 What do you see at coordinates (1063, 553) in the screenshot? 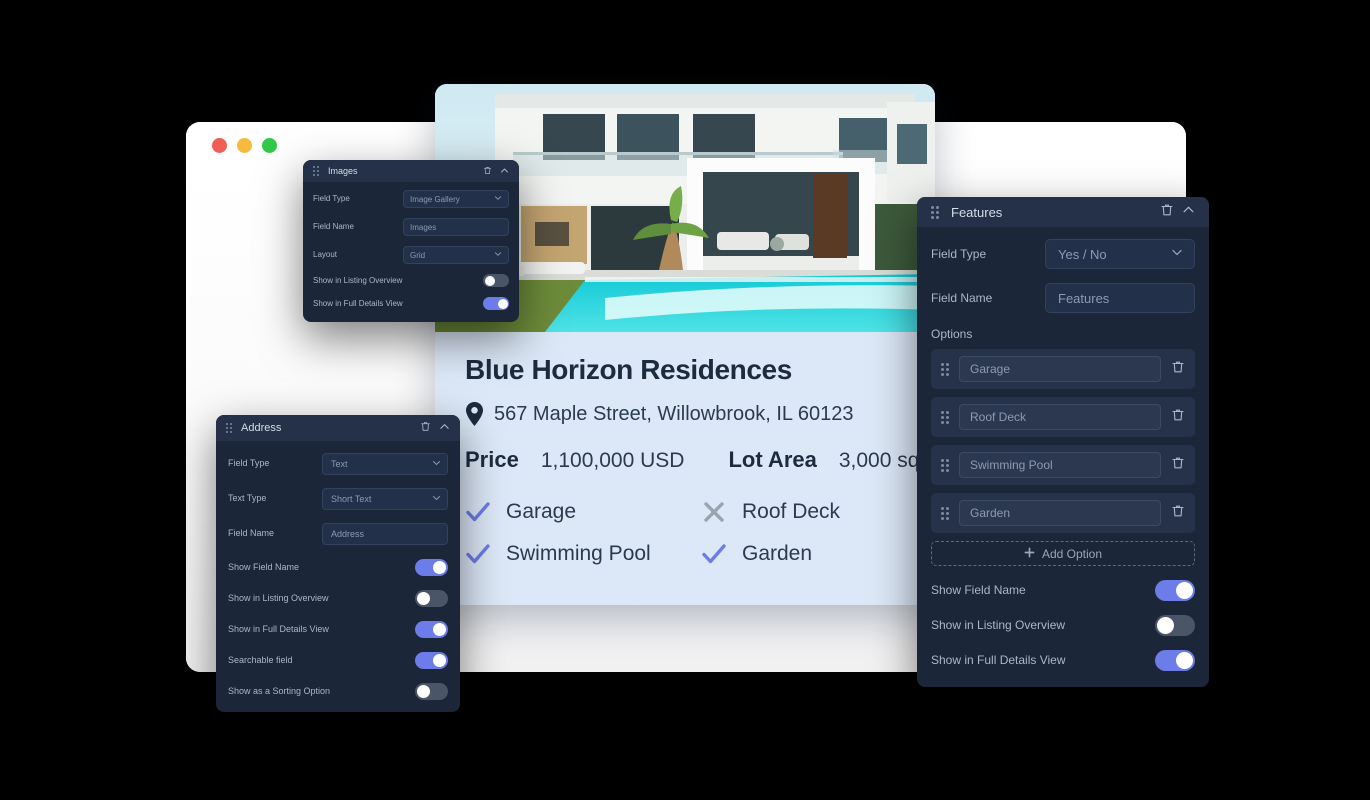
I see `add-option-button: Add Option` at bounding box center [1063, 553].